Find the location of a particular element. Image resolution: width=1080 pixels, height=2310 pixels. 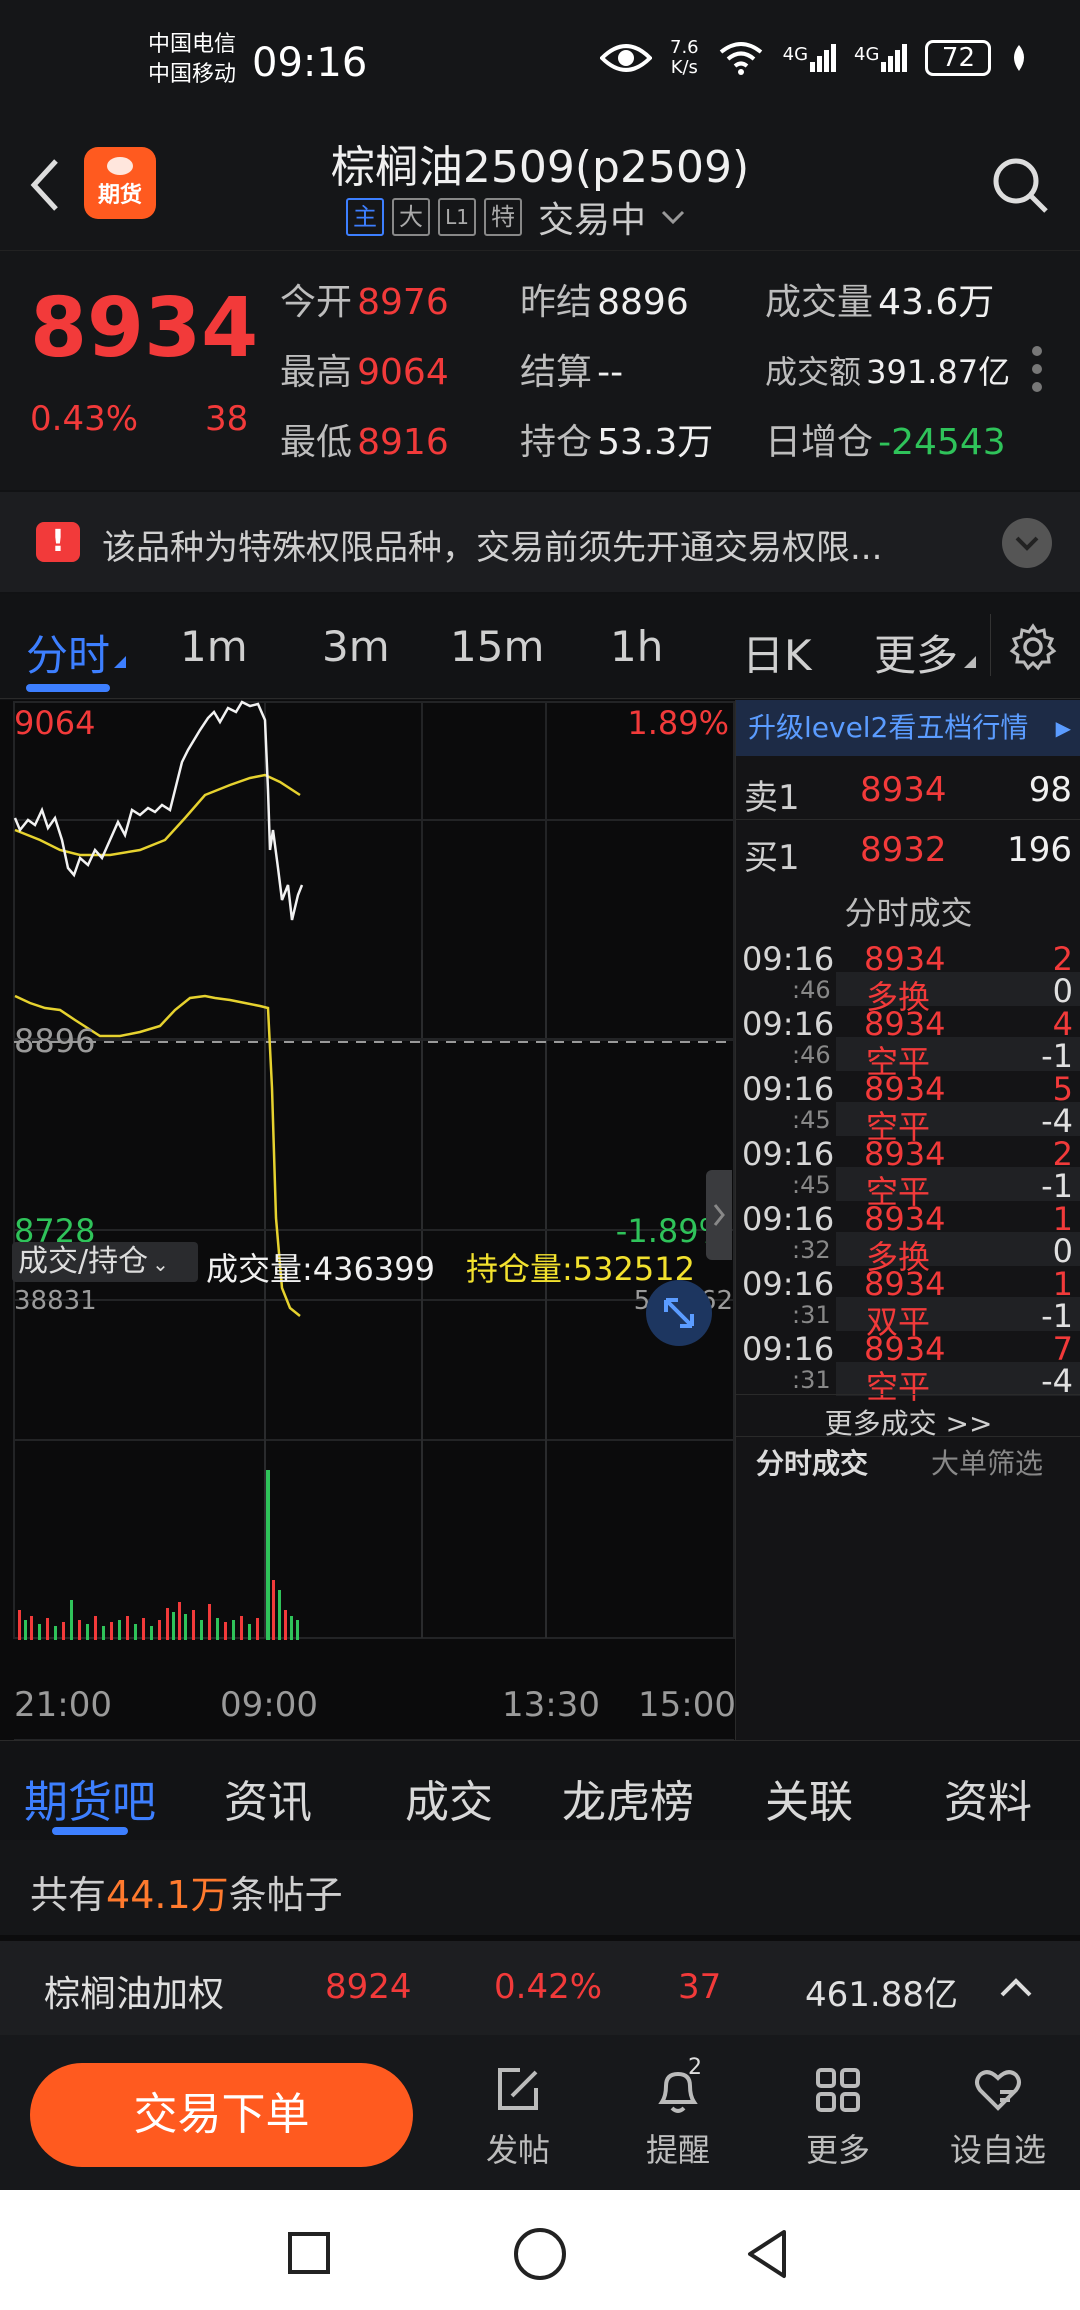

header: 期货 棕榈油2509(p2509) 主 大 L1 特 交易中 is located at coordinates (540, 187).